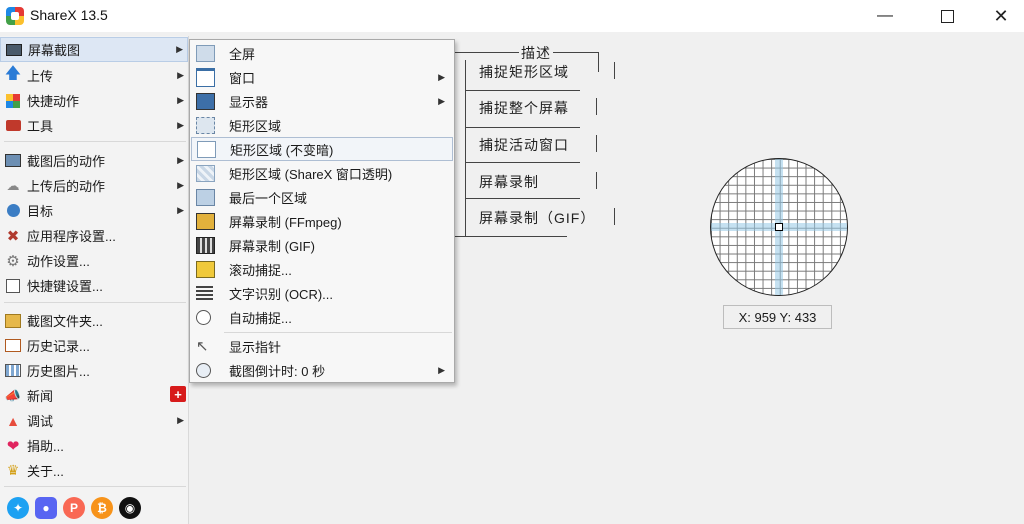  What do you see at coordinates (94, 100) in the screenshot?
I see `menu-item-quick-actions: 快捷动作 ▶` at bounding box center [94, 100].